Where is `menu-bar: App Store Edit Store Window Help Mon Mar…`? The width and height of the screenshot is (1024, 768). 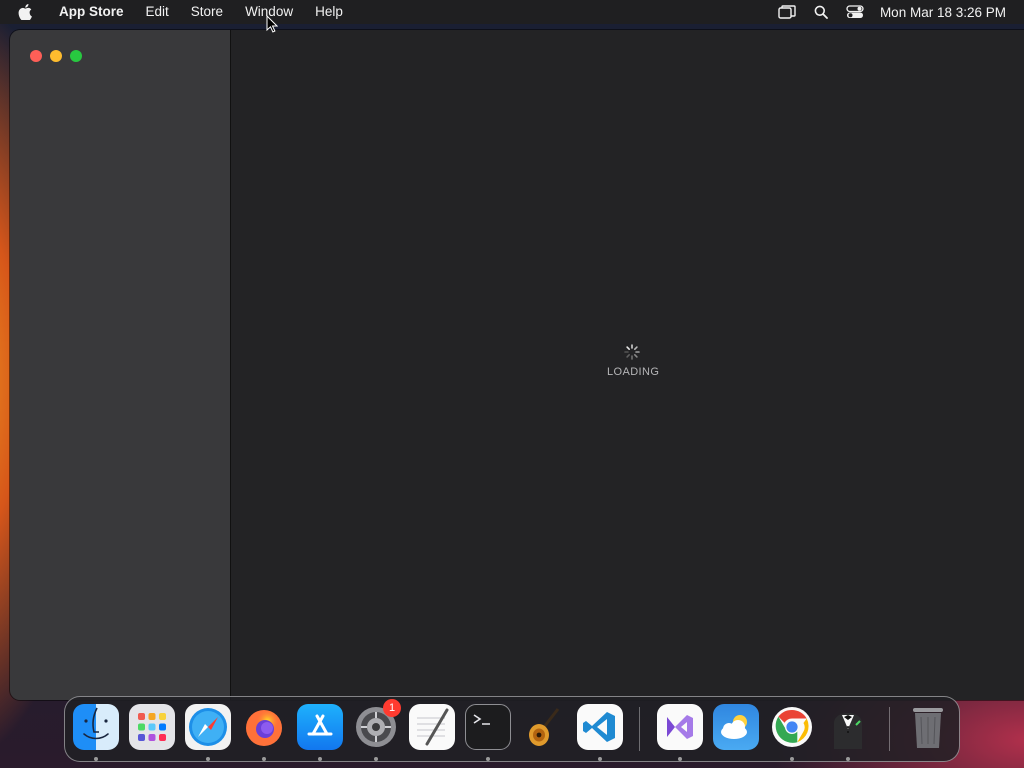 menu-bar: App Store Edit Store Window Help Mon Mar… is located at coordinates (512, 12).